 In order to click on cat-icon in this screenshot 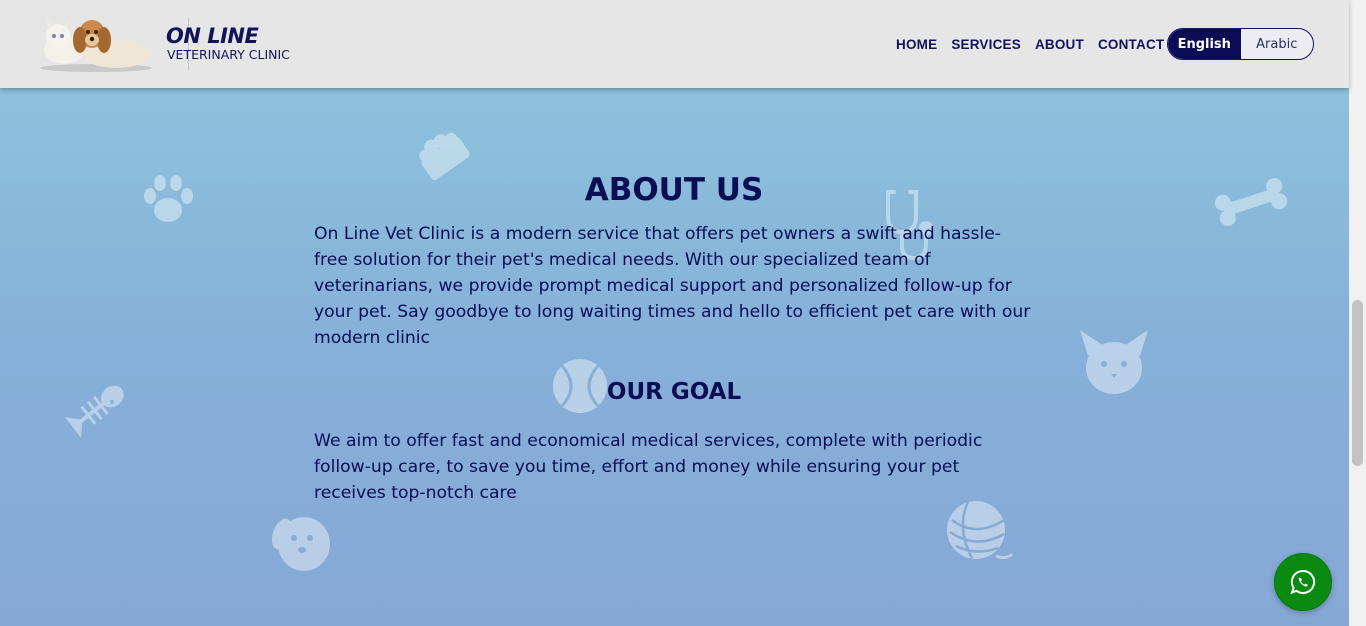, I will do `click(1114, 362)`.